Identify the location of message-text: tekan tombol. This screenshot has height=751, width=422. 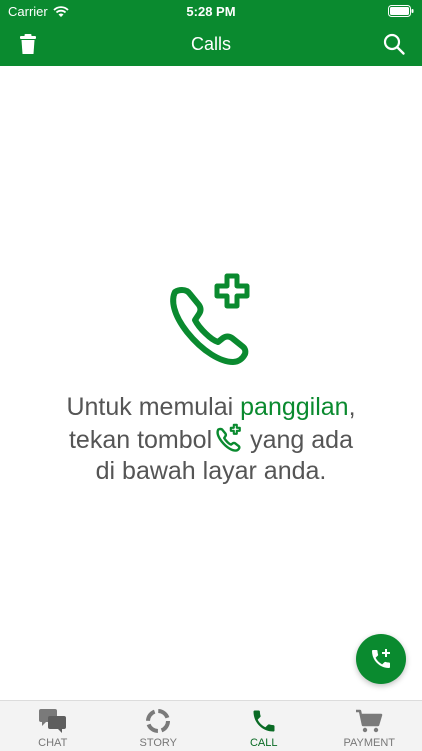
(140, 440).